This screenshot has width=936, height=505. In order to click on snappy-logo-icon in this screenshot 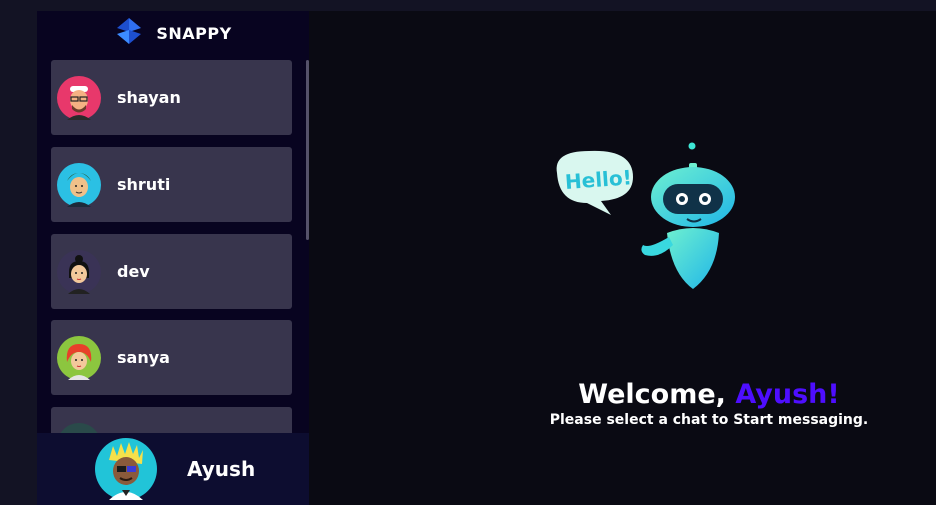, I will do `click(129, 33)`.